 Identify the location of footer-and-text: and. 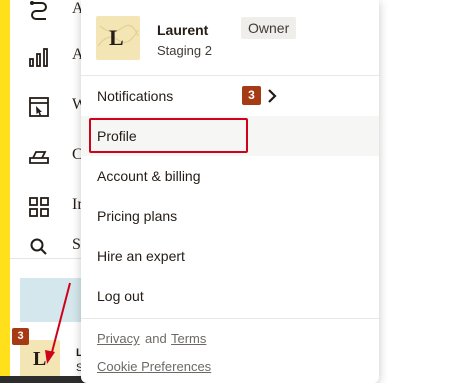
(156, 338).